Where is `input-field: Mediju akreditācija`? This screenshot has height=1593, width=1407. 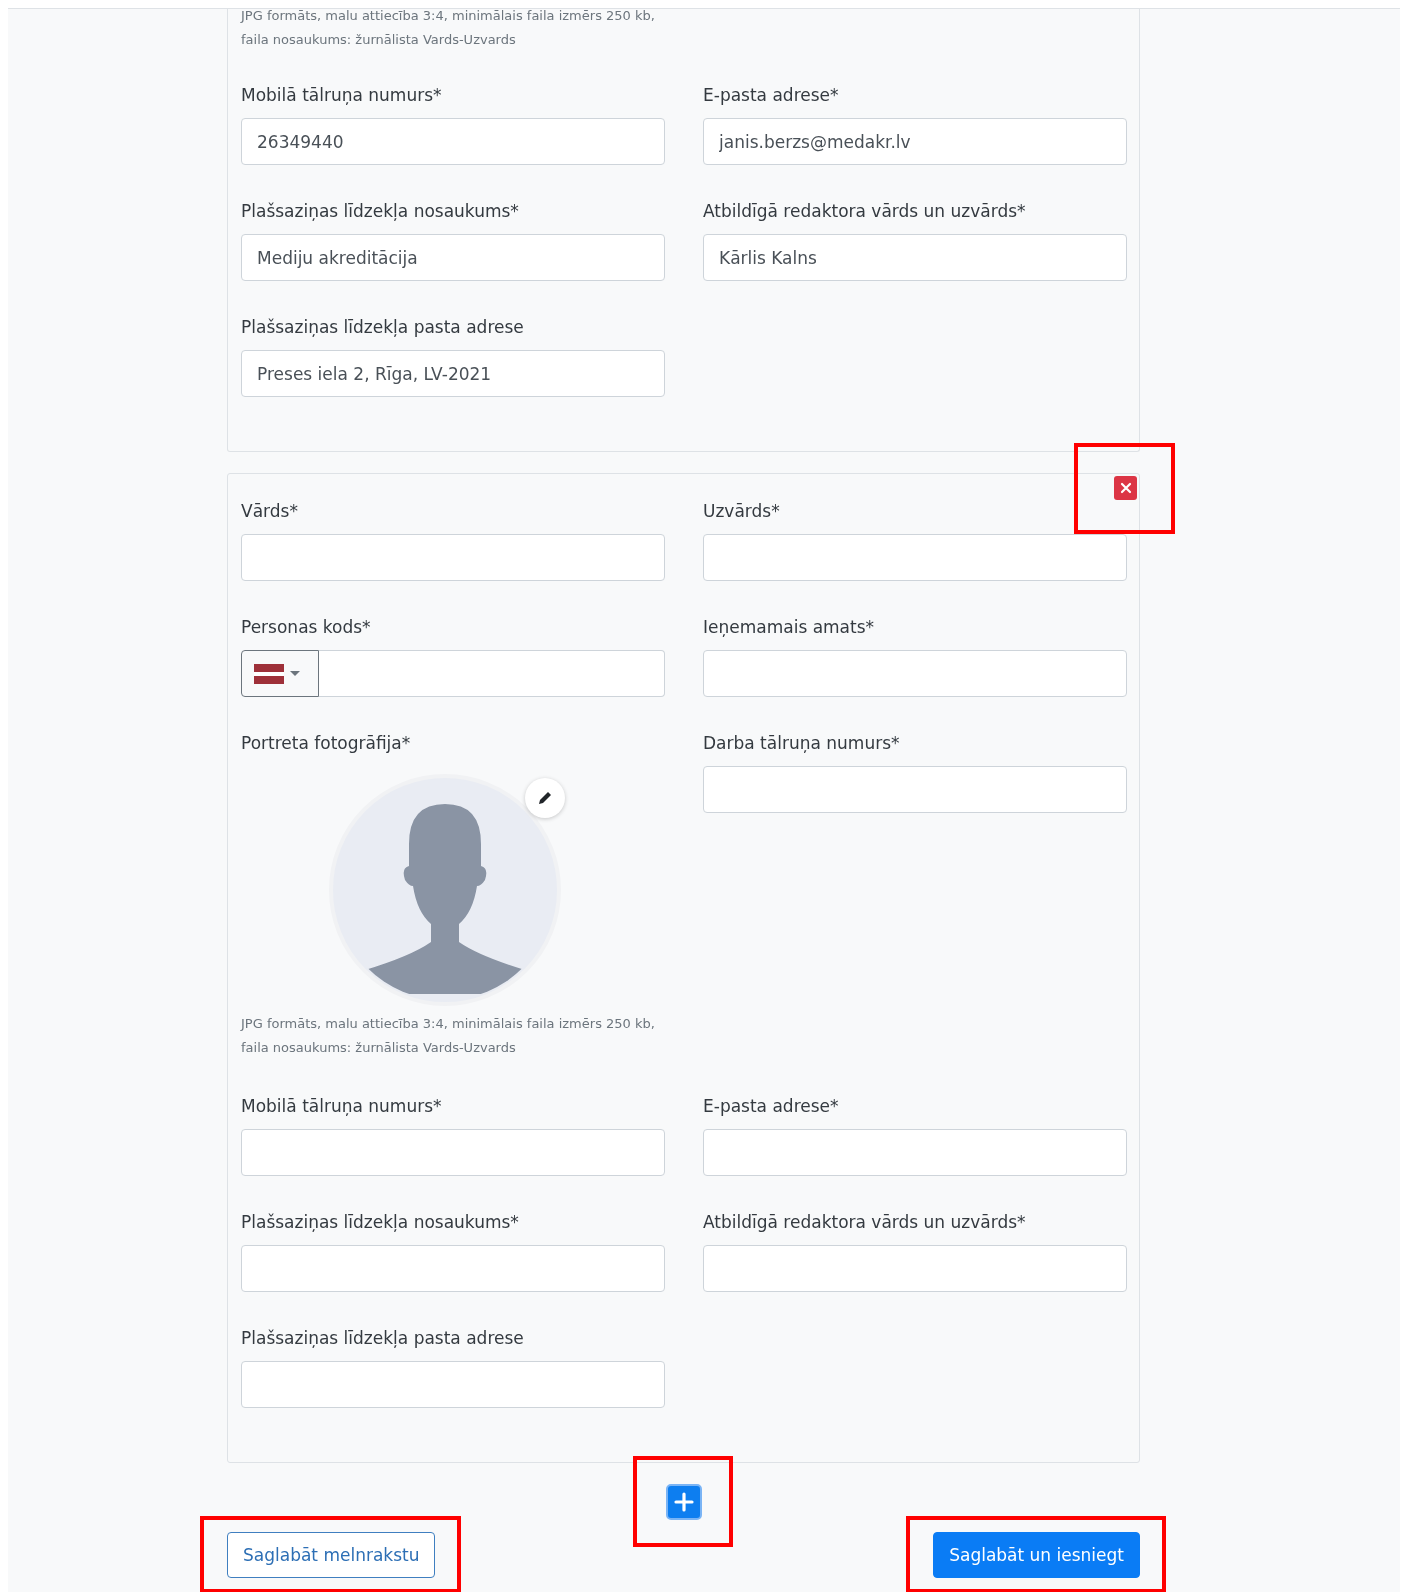 input-field: Mediju akreditācija is located at coordinates (453, 257).